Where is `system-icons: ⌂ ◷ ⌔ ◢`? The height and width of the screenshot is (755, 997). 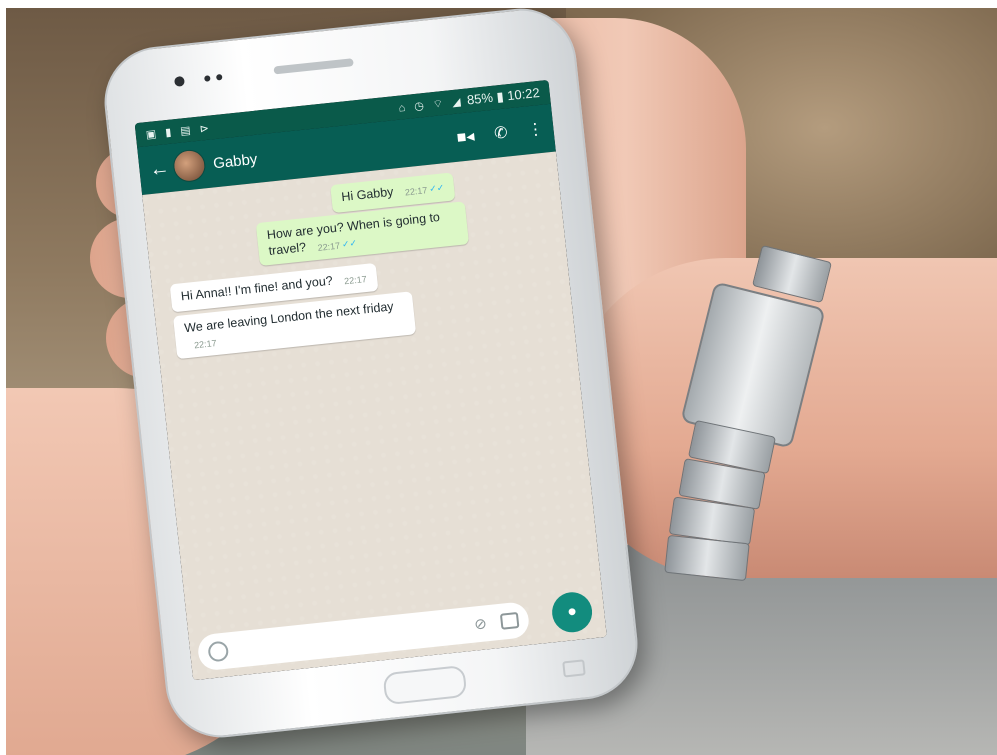
system-icons: ⌂ ◷ ⌔ ◢ is located at coordinates (431, 105).